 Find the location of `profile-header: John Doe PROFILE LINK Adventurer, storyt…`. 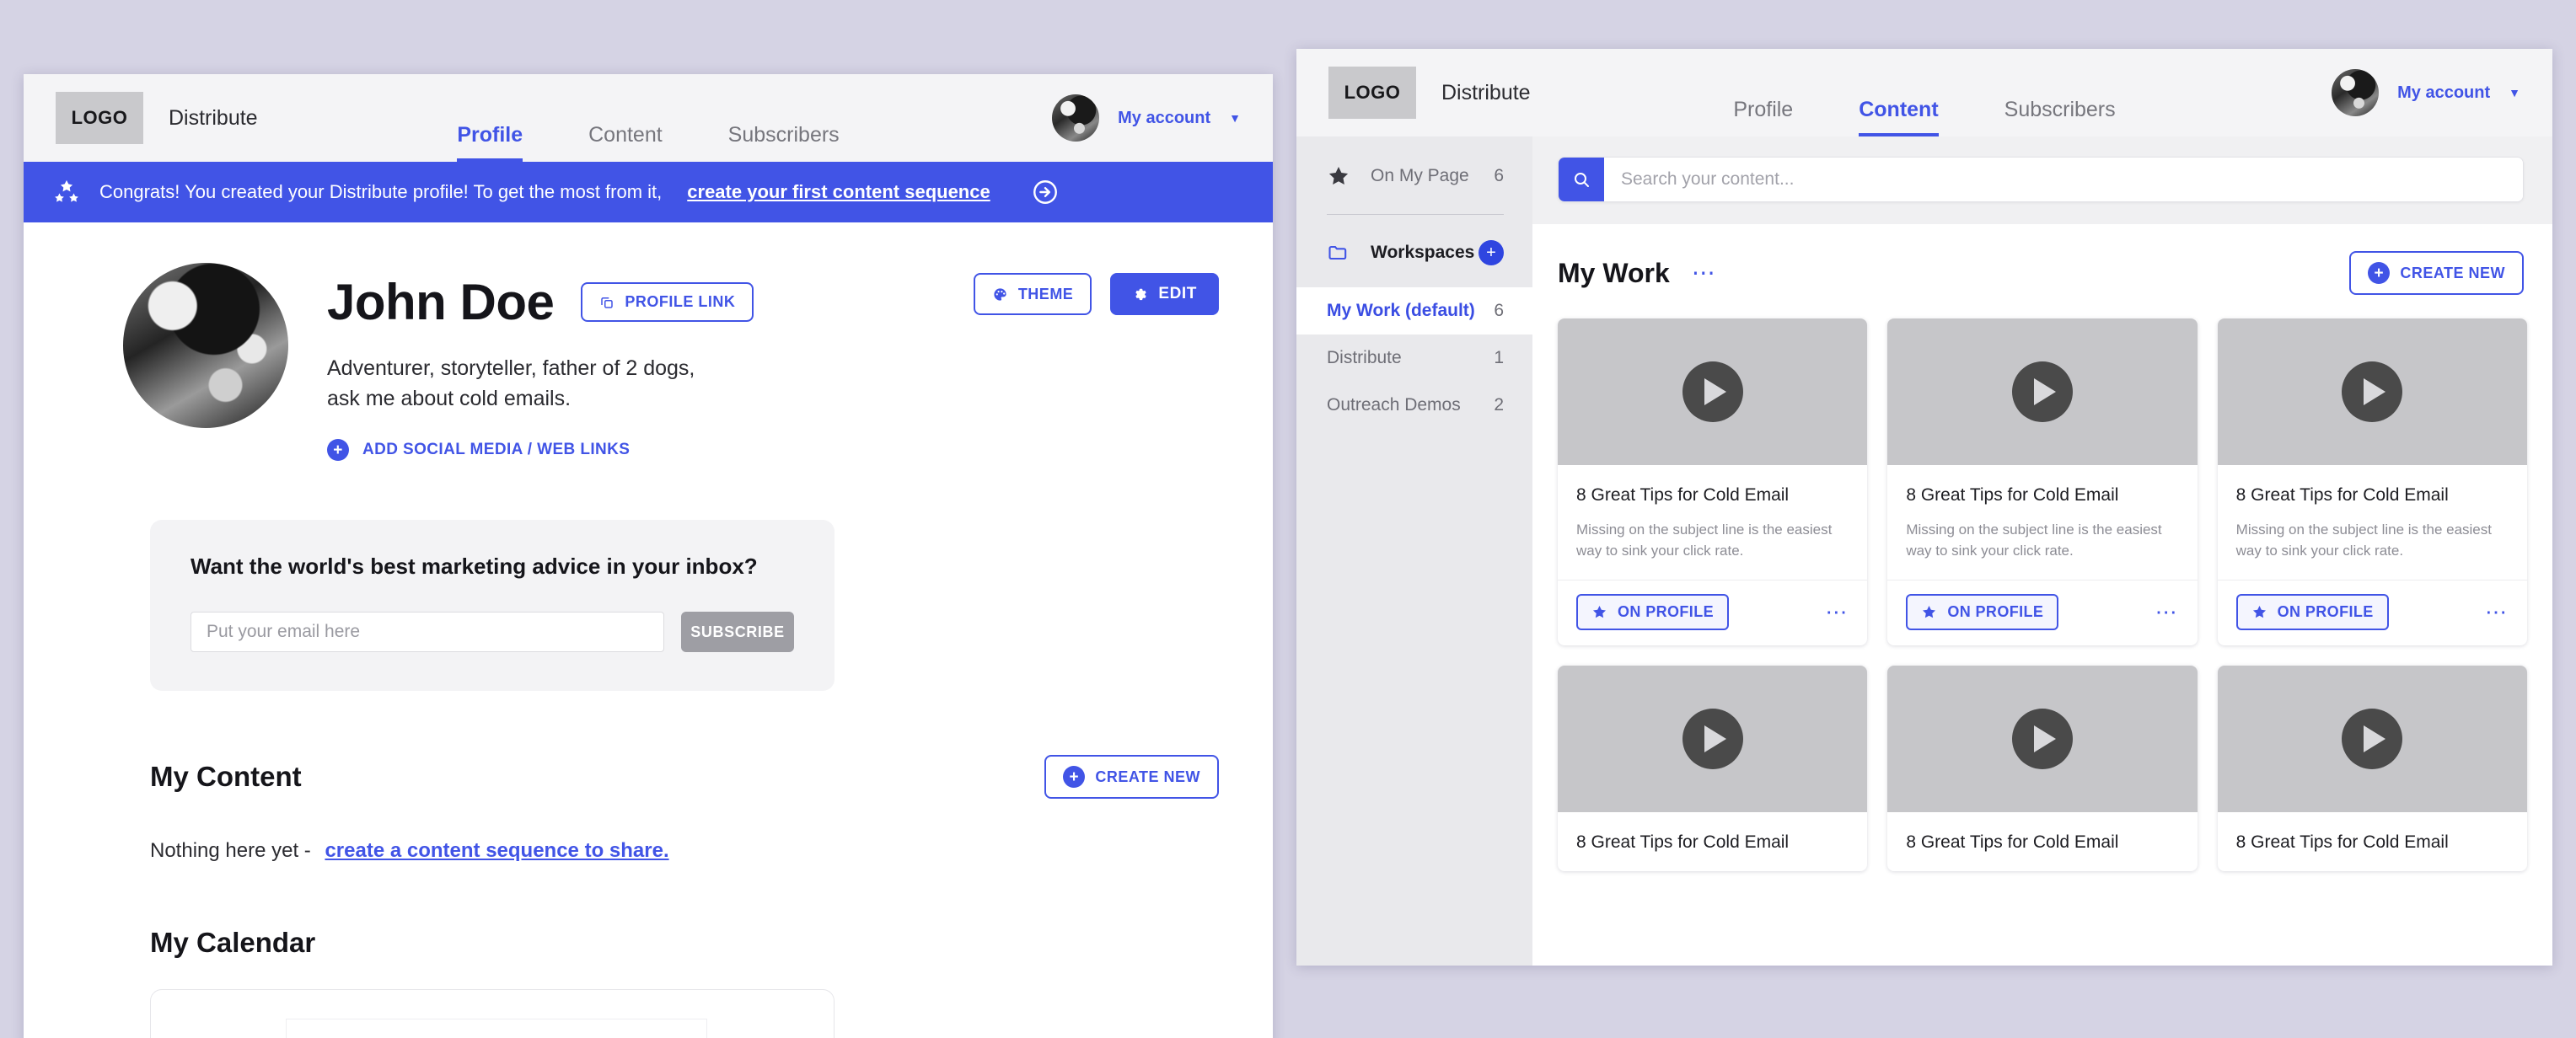

profile-header: John Doe PROFILE LINK Adventurer, storyt… is located at coordinates (648, 356).